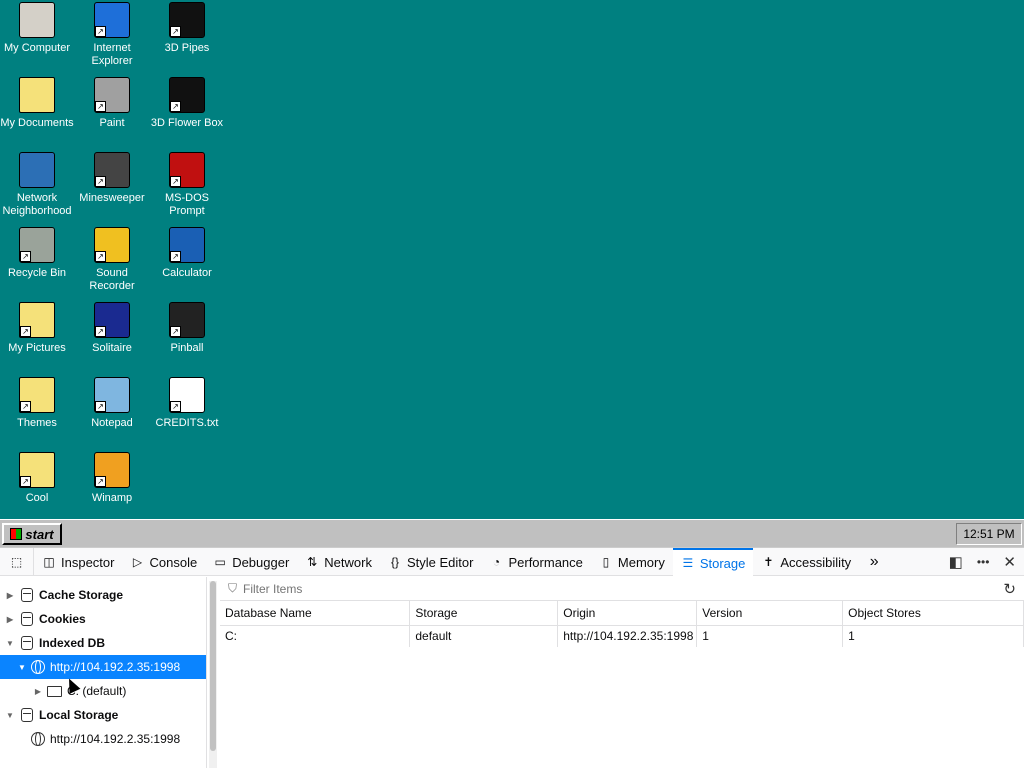 This screenshot has width=1024, height=768. I want to click on text-file-icon: ↗, so click(187, 395).